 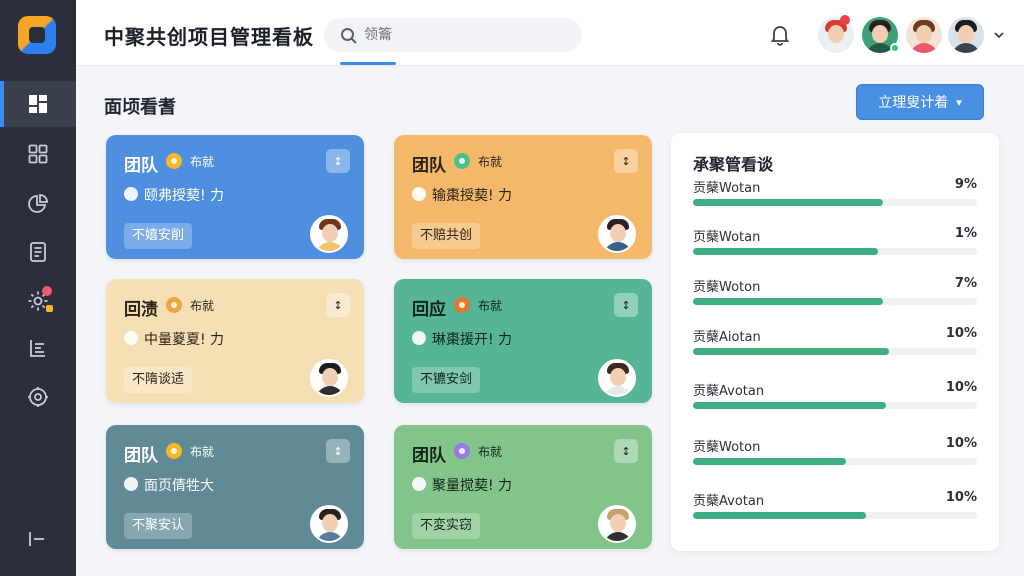 What do you see at coordinates (959, 102) in the screenshot?
I see `chevron-down-icon: ▾` at bounding box center [959, 102].